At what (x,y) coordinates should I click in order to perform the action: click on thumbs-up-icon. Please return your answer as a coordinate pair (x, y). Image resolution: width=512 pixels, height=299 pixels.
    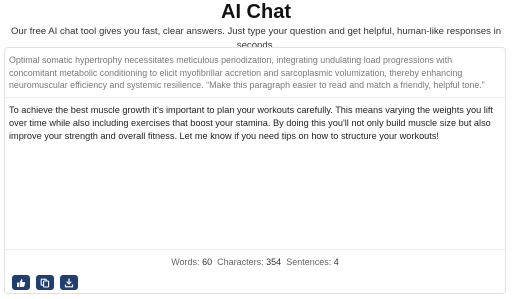
    Looking at the image, I should click on (21, 282).